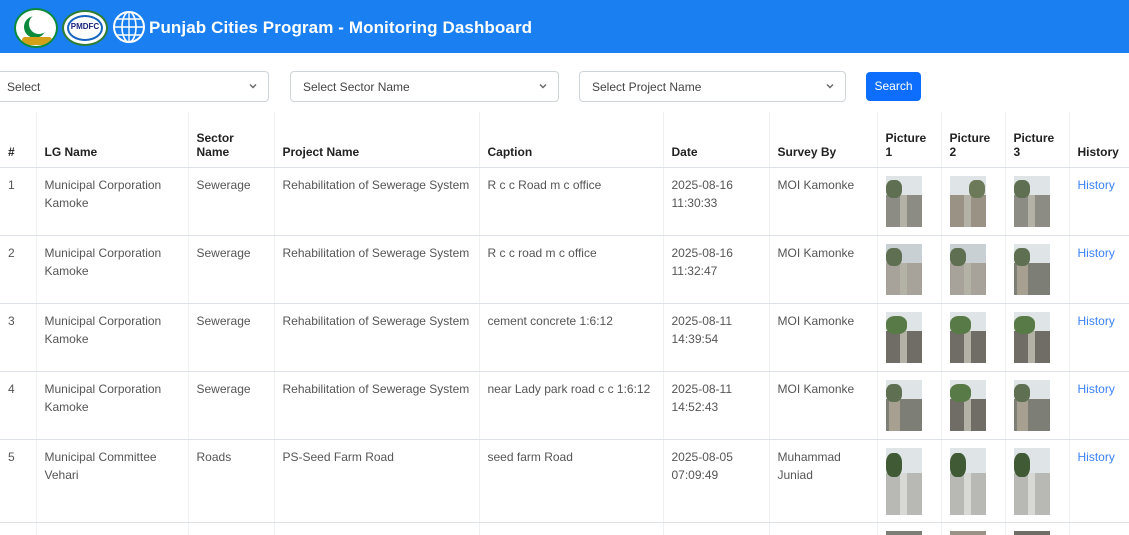  I want to click on date-cell: 2025-08-11 14:52:43, so click(715, 405).